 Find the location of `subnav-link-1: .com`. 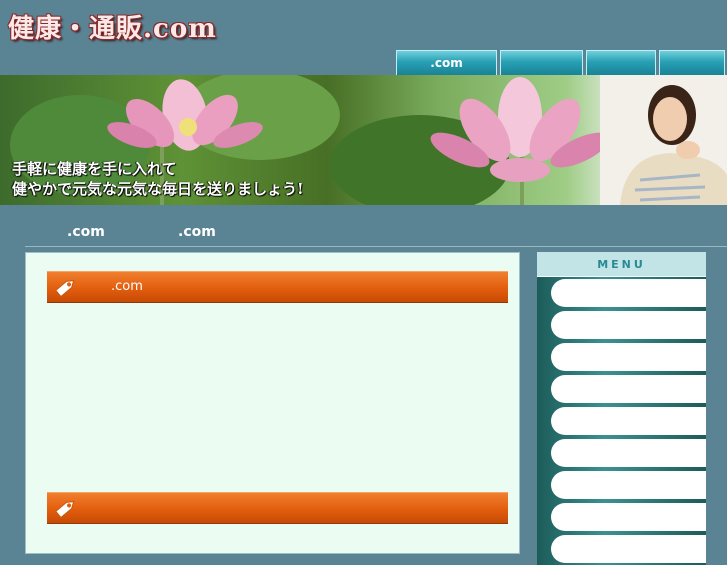

subnav-link-1: .com is located at coordinates (86, 232).